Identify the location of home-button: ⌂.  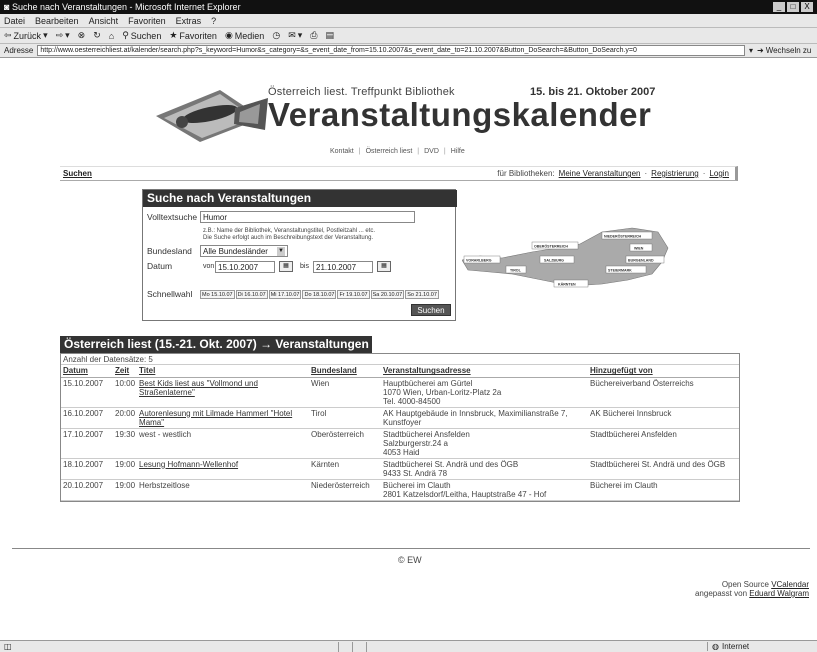
(111, 36).